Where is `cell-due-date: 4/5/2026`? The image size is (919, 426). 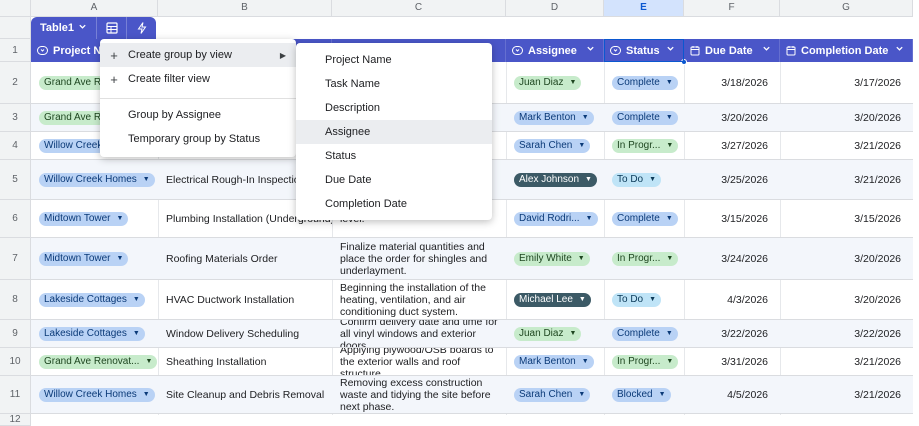 cell-due-date: 4/5/2026 is located at coordinates (732, 394).